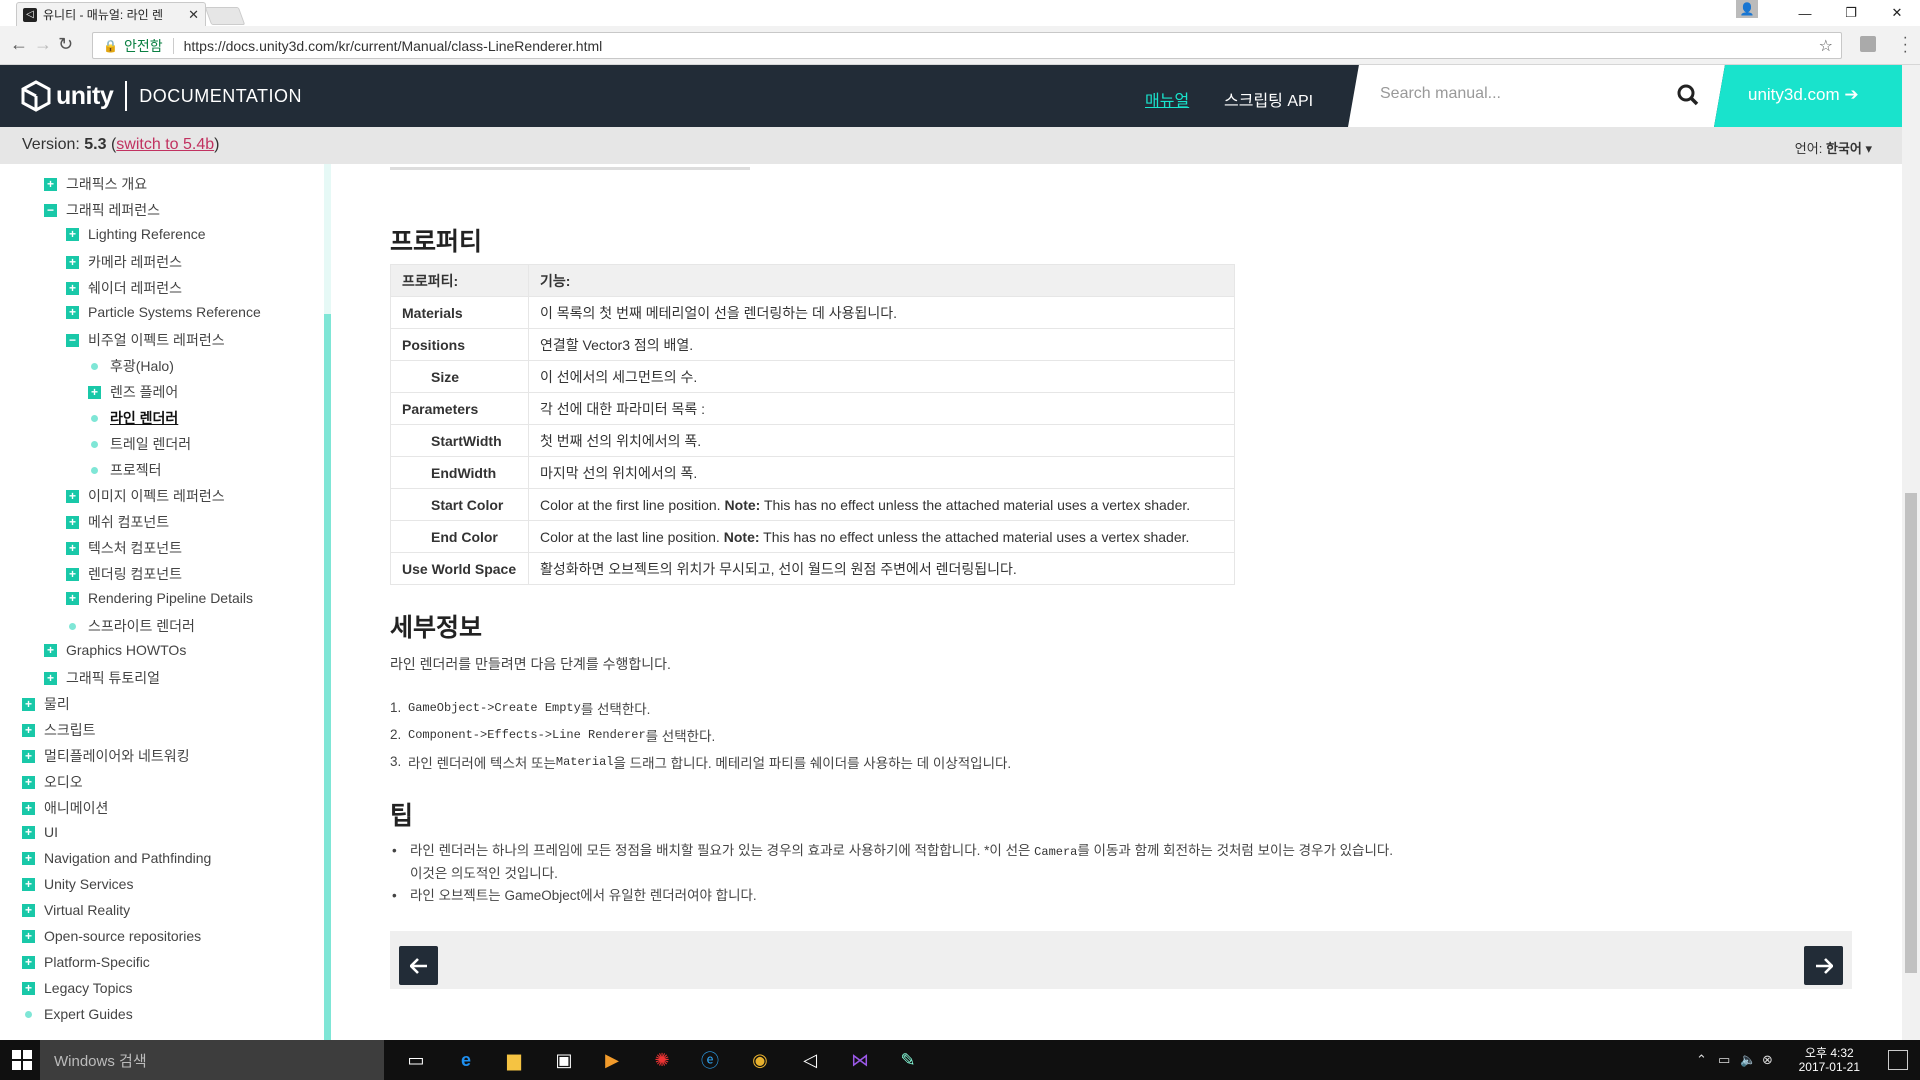  I want to click on sidebar-item-렌즈-플레어: + 렌즈 플레어, so click(133, 392).